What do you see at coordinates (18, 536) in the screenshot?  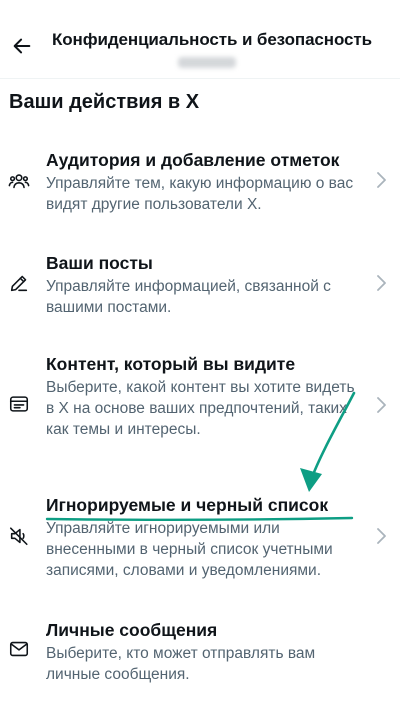 I see `muted-speaker-icon` at bounding box center [18, 536].